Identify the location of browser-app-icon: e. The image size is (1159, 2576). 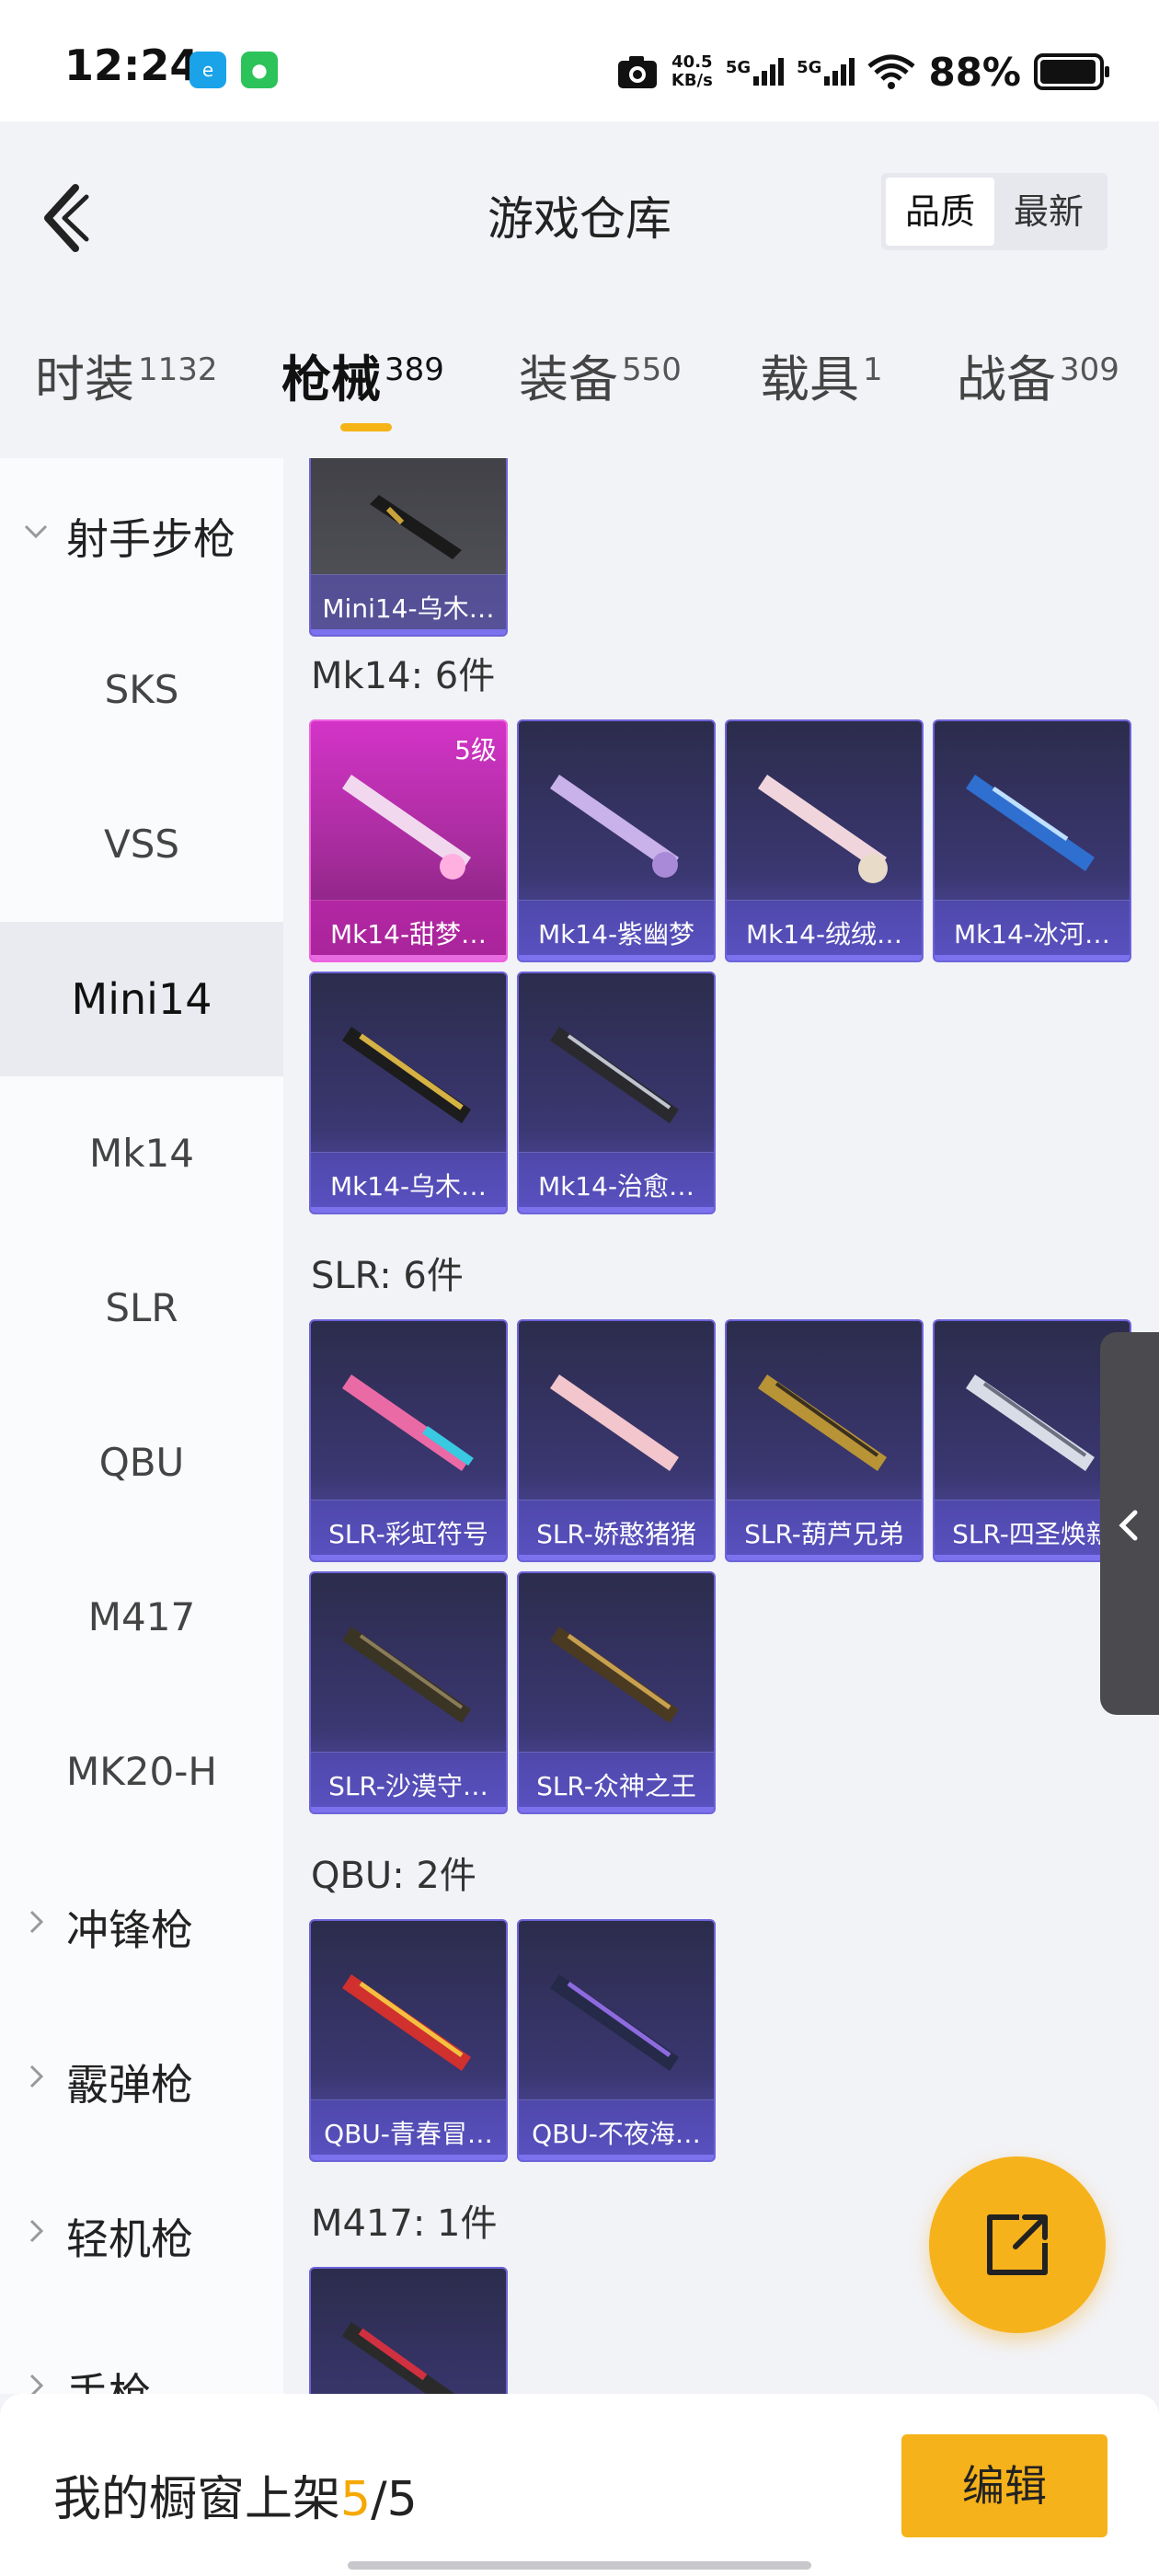
(207, 70).